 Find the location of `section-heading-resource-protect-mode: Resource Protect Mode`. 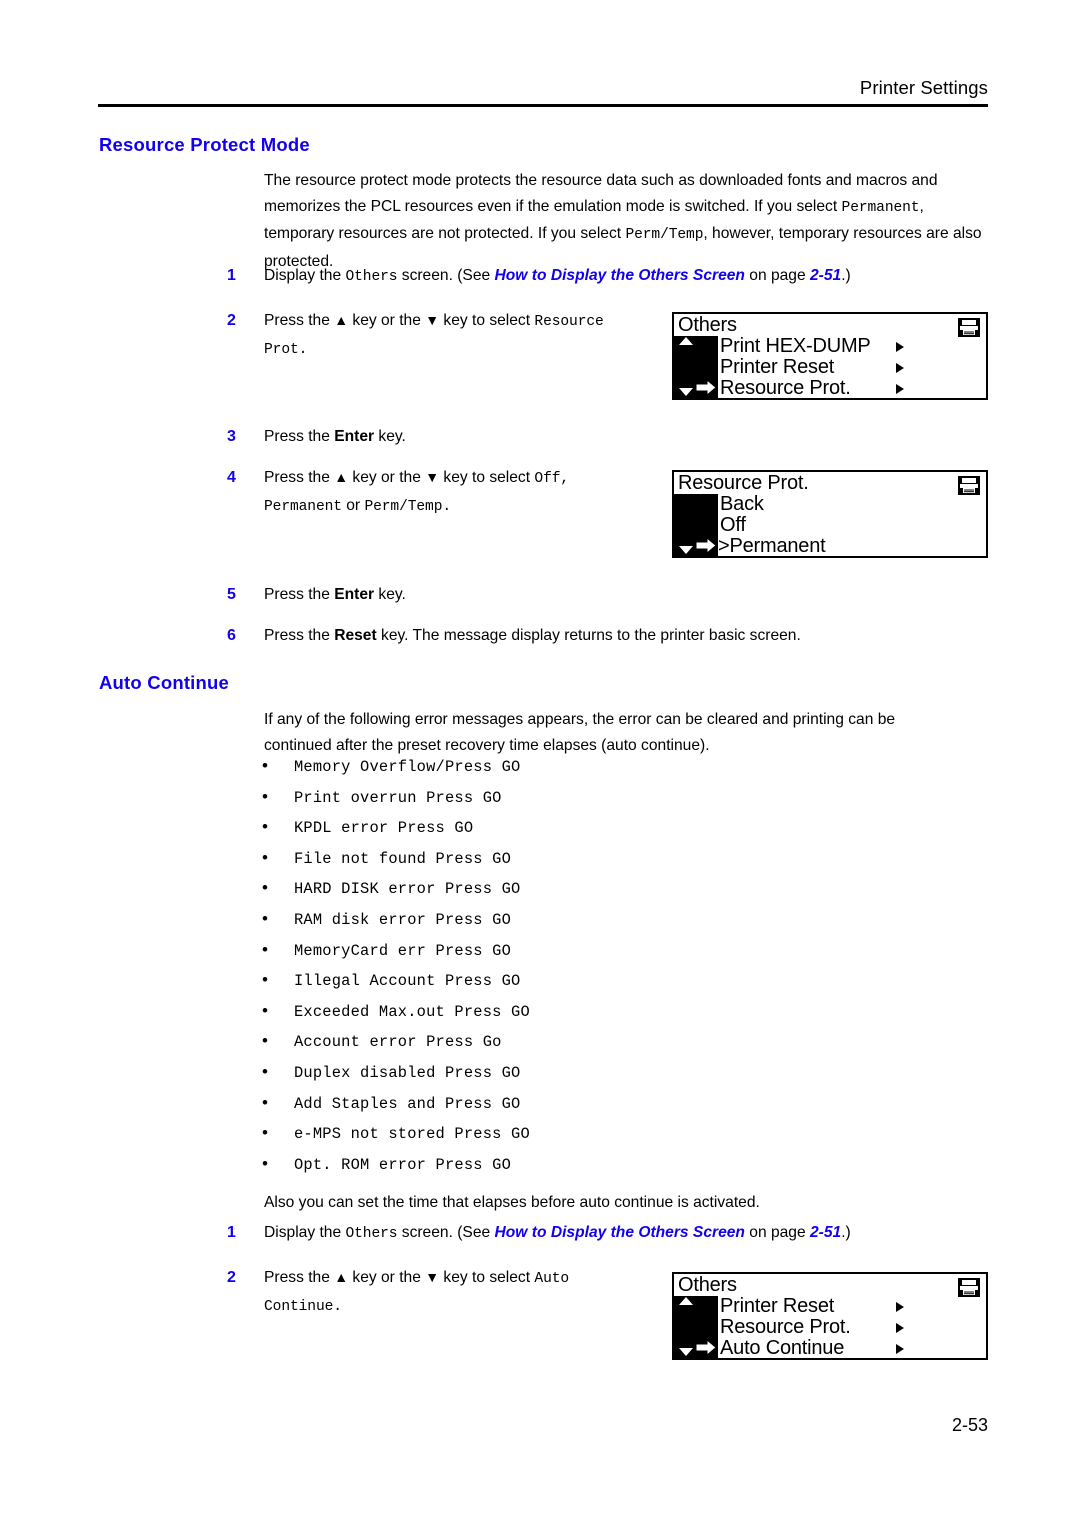

section-heading-resource-protect-mode: Resource Protect Mode is located at coordinates (204, 144).